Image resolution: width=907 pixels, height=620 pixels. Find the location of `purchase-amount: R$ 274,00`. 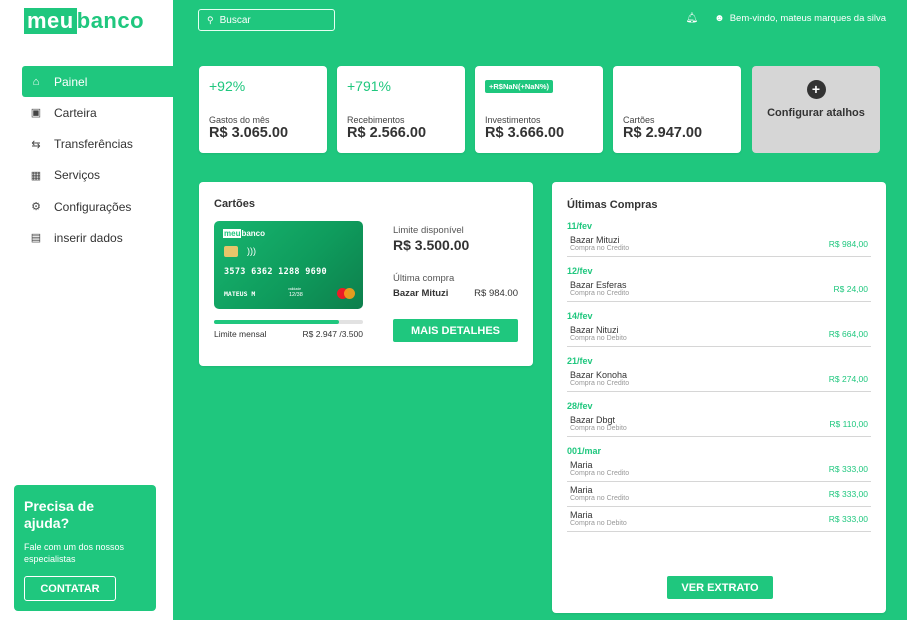

purchase-amount: R$ 274,00 is located at coordinates (848, 379).